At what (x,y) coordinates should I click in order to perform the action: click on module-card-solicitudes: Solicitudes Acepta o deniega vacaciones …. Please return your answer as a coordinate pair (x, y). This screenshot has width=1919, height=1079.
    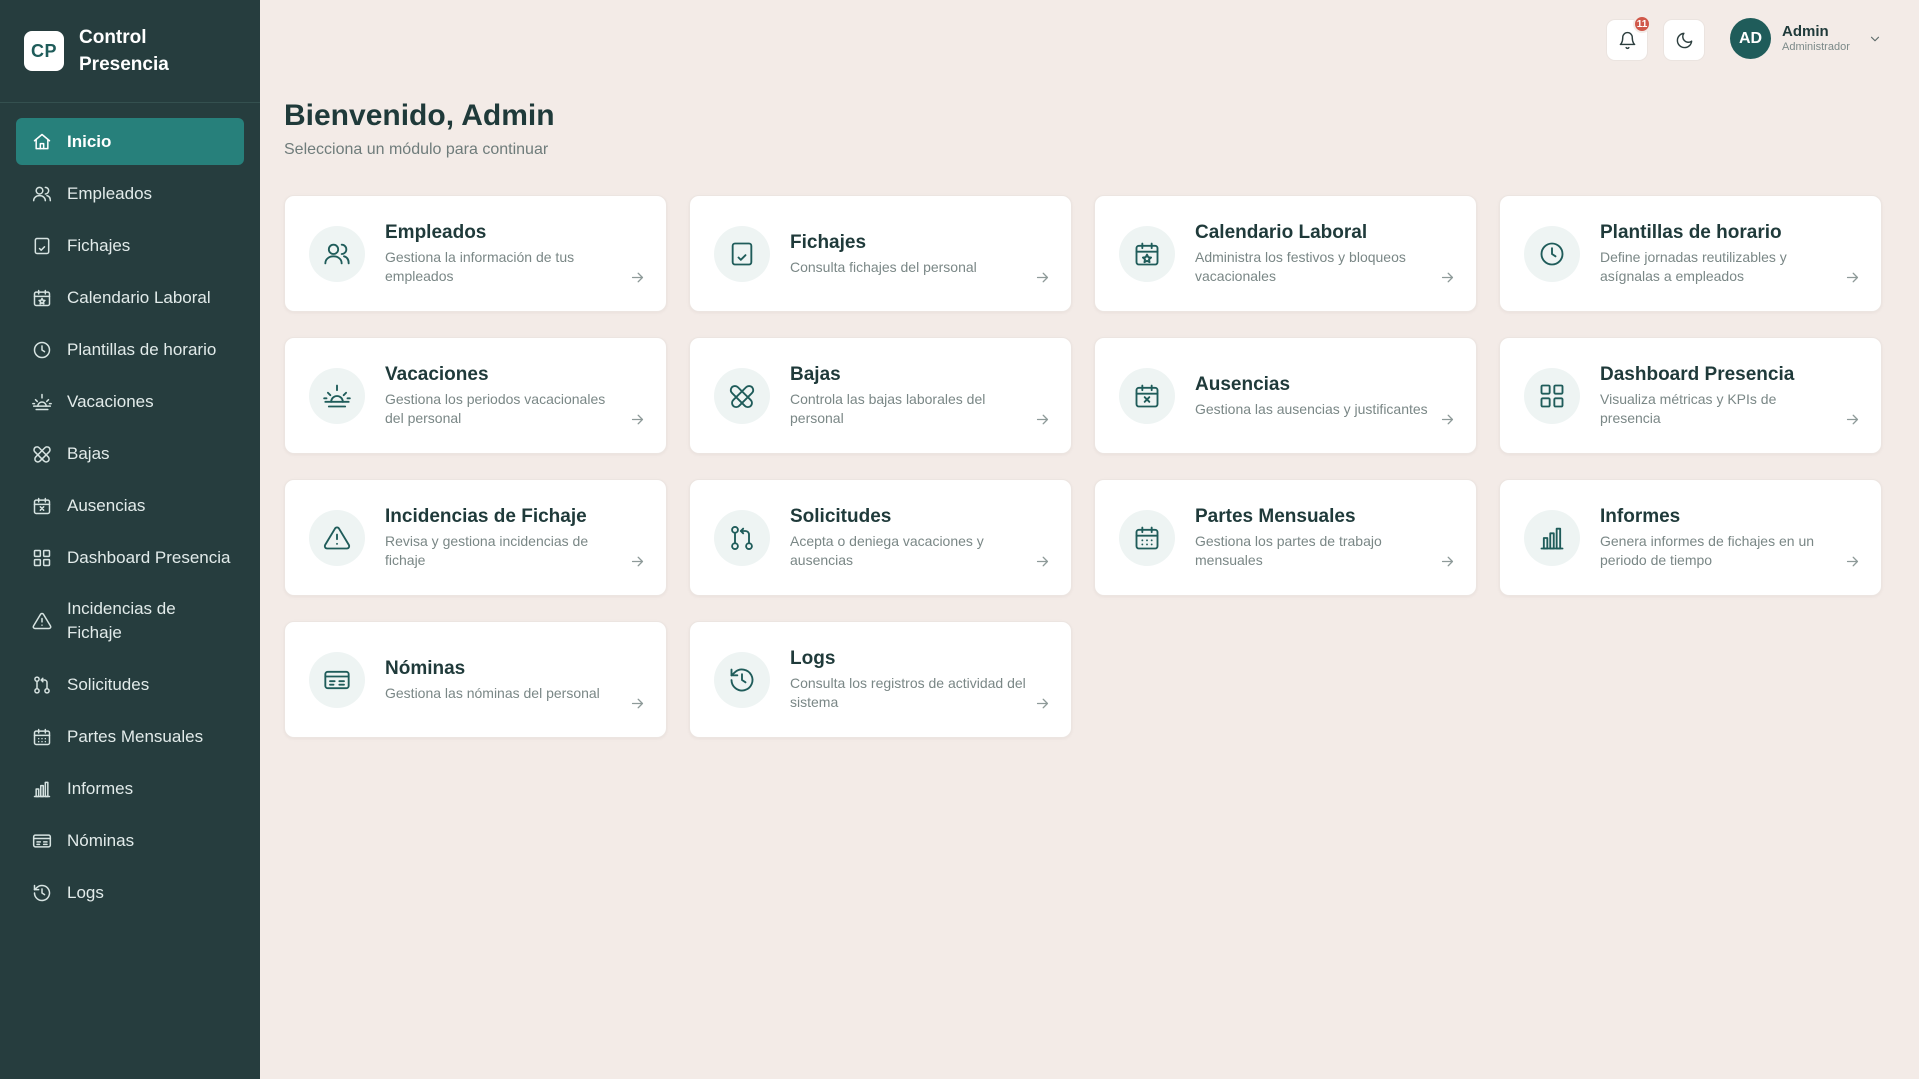
    Looking at the image, I should click on (880, 537).